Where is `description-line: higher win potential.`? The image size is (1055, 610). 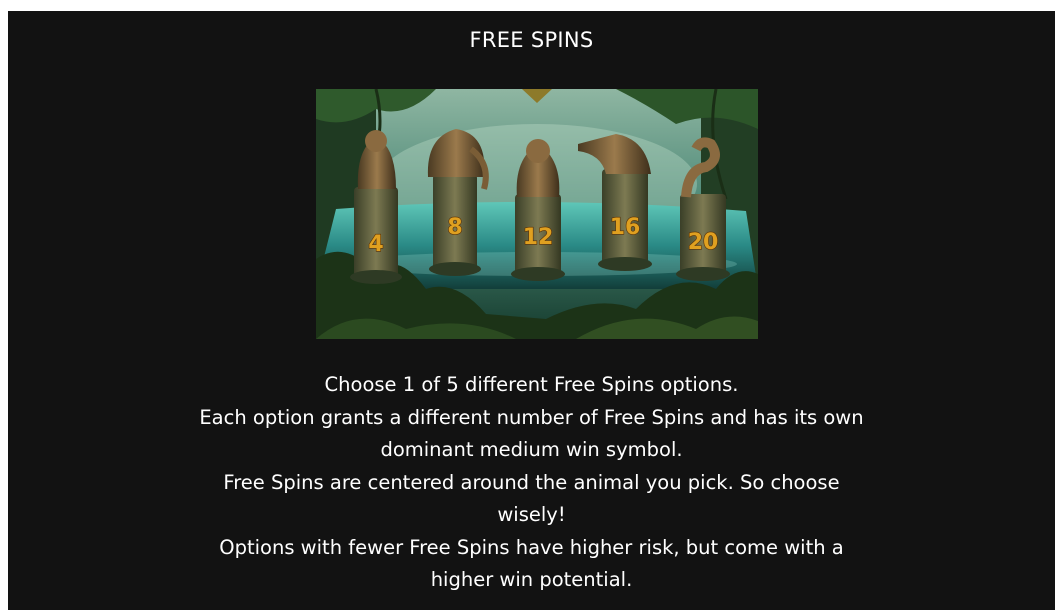 description-line: higher win potential. is located at coordinates (531, 579).